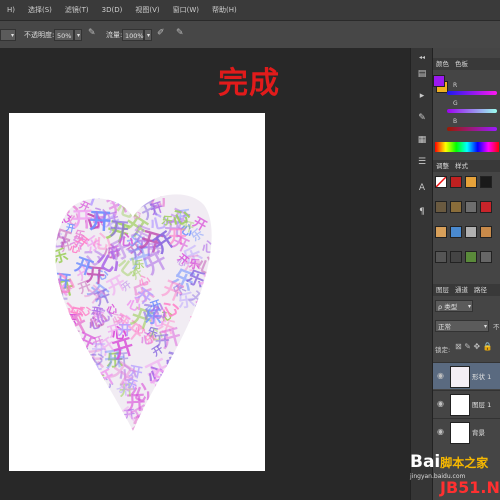 The image size is (500, 500). What do you see at coordinates (472, 93) in the screenshot?
I see `r-slider` at bounding box center [472, 93].